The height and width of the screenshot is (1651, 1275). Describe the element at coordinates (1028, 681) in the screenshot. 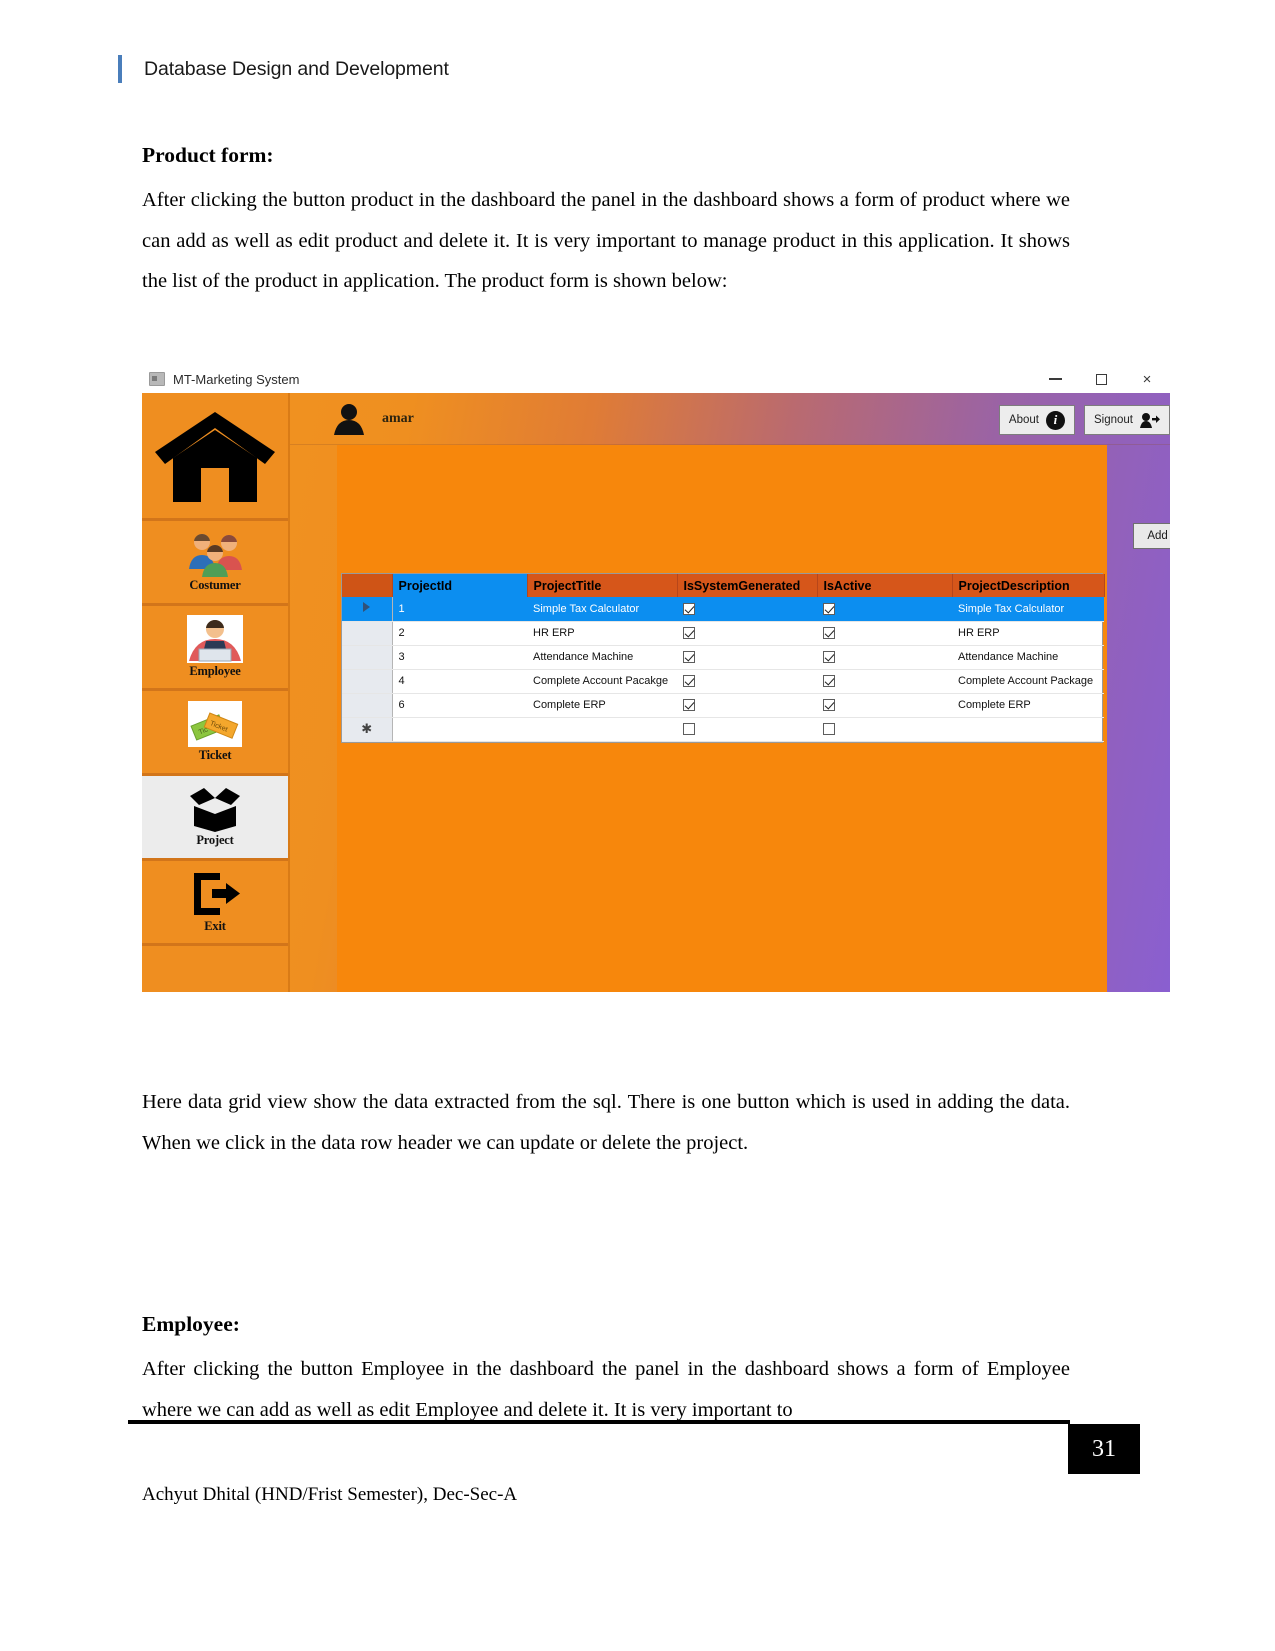

I see `cell-projectdescription: Complete Account Package` at that location.